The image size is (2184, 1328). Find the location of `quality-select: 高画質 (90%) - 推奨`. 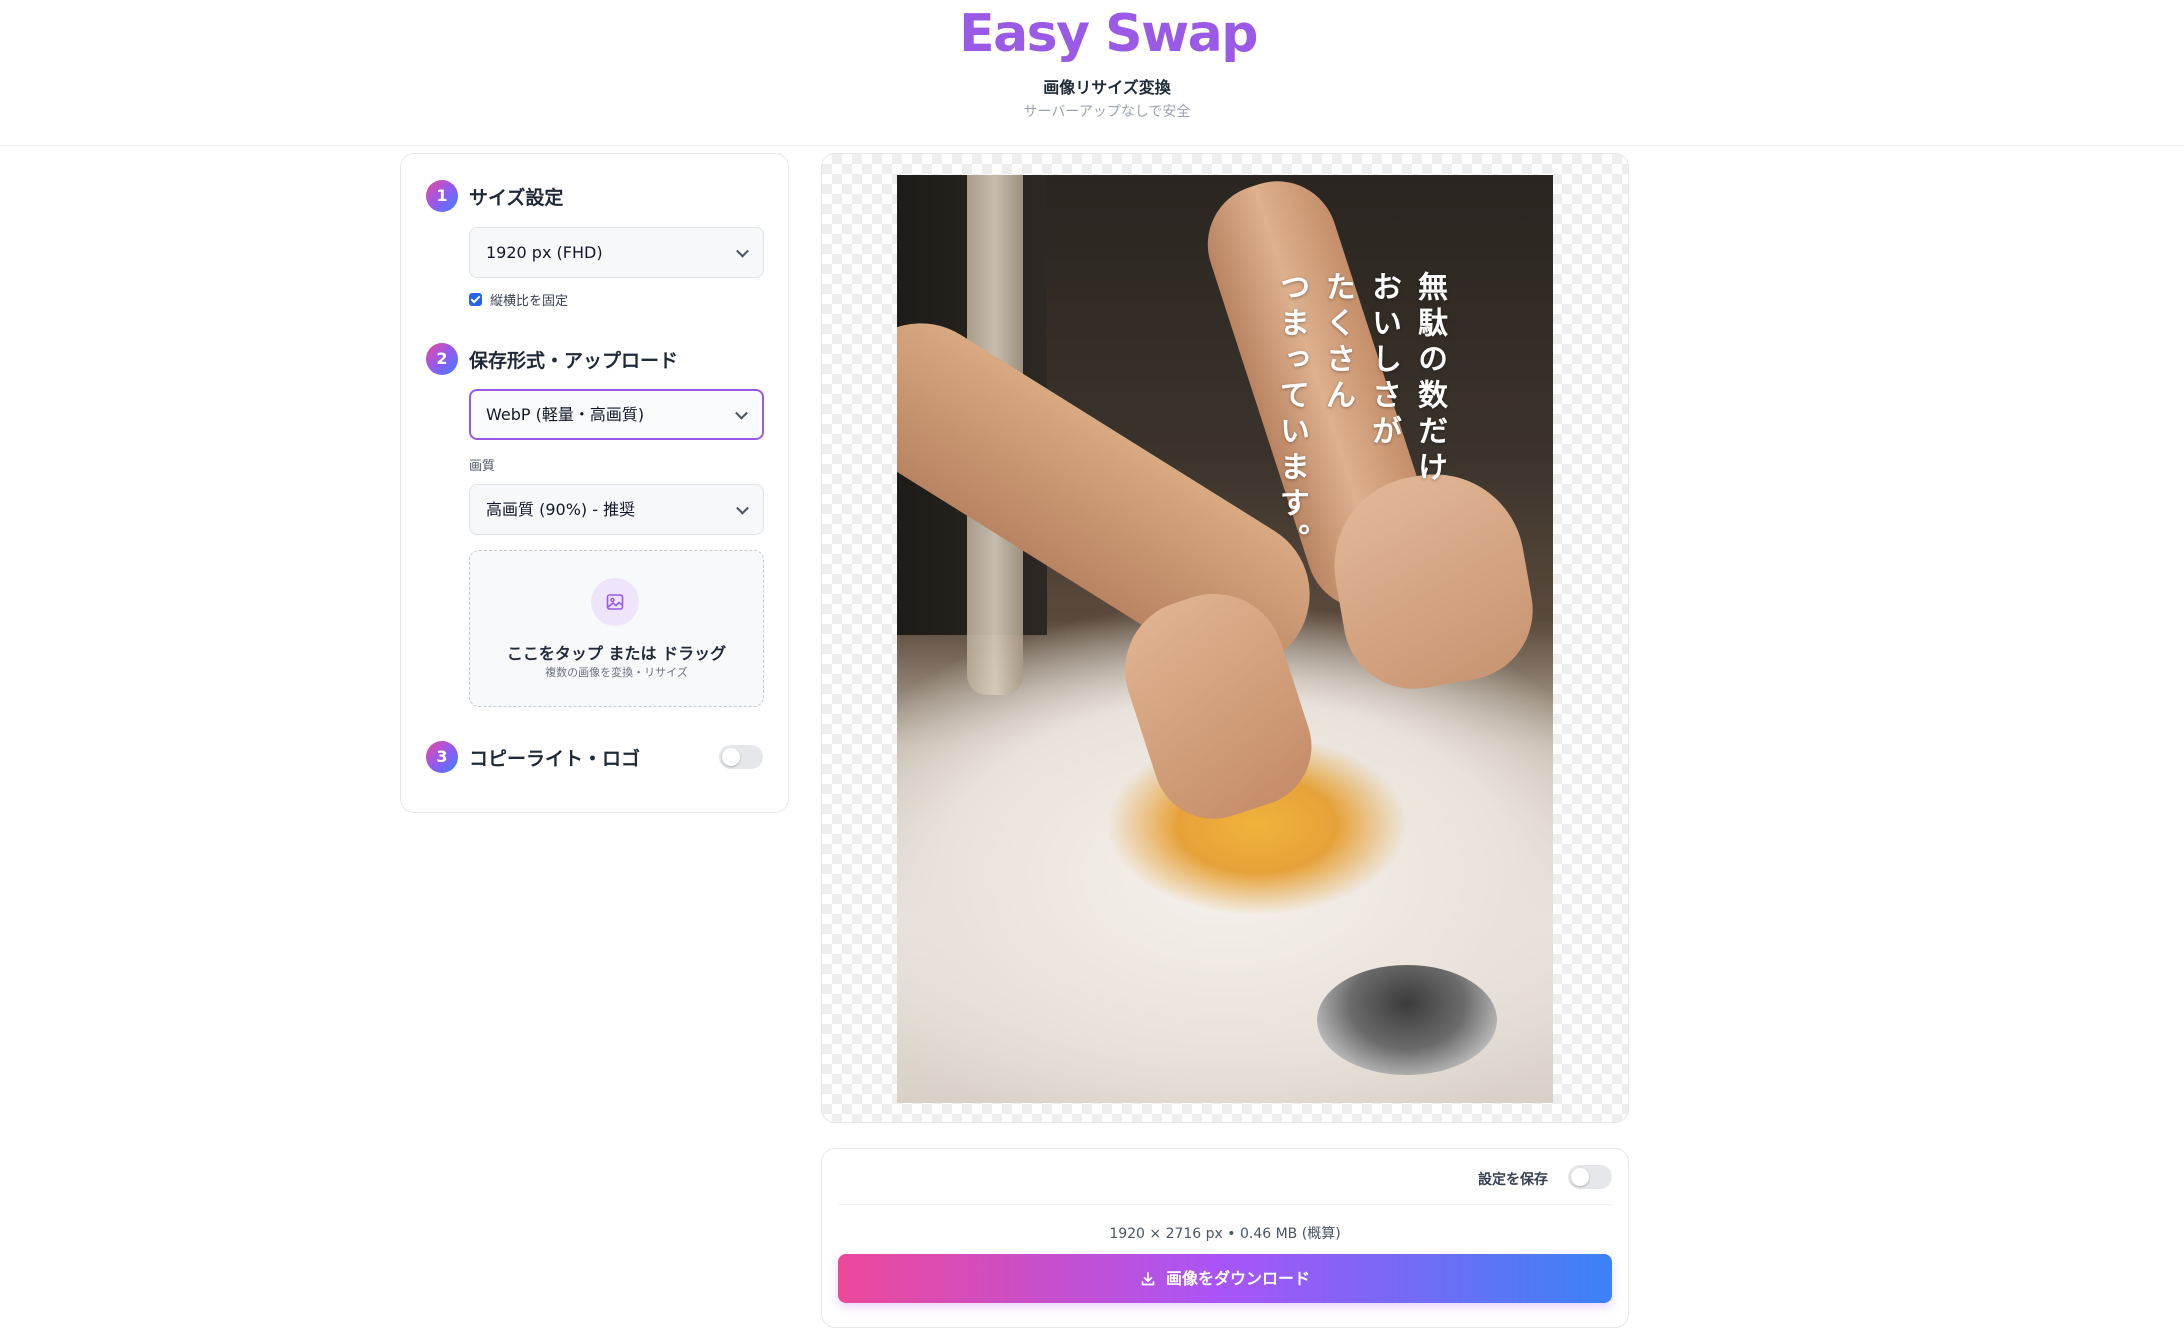

quality-select: 高画質 (90%) - 推奨 is located at coordinates (616, 509).